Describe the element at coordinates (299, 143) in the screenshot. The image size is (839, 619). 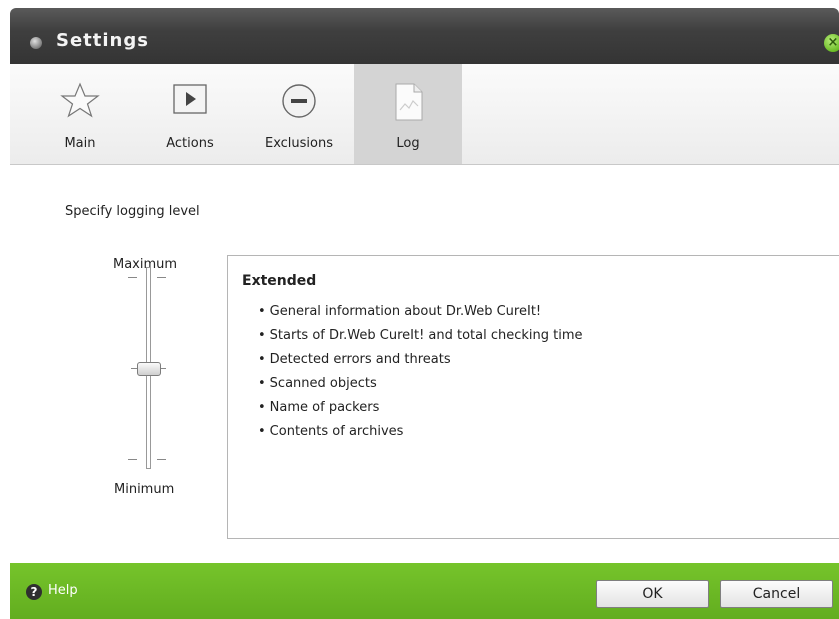
I see `tab-exclusions-label: Exclusions` at that location.